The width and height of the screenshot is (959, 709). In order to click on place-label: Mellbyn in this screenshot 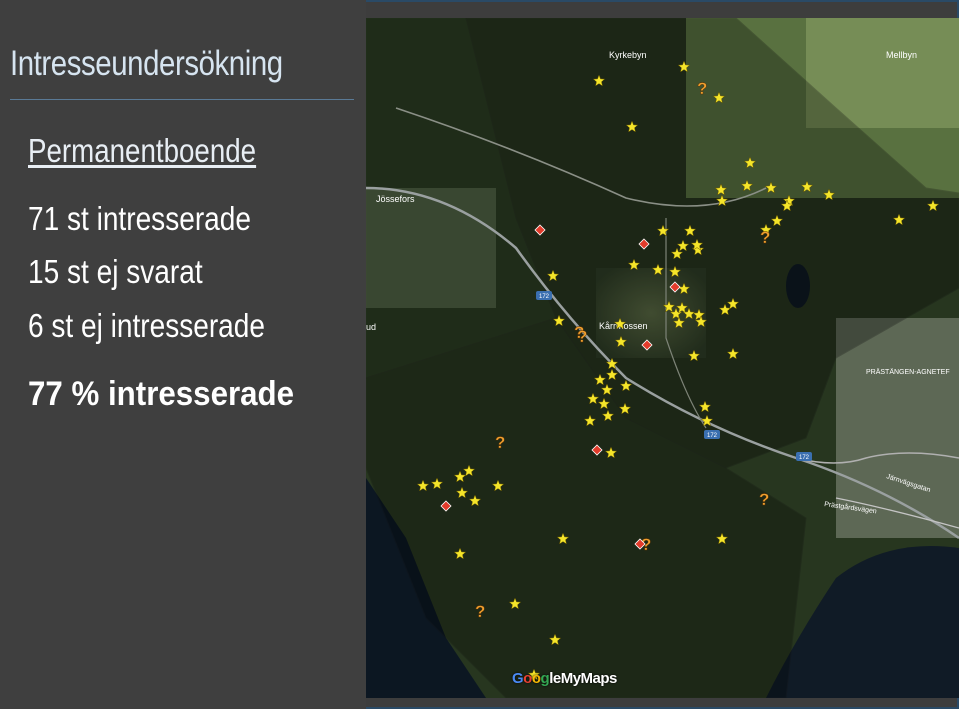, I will do `click(901, 55)`.